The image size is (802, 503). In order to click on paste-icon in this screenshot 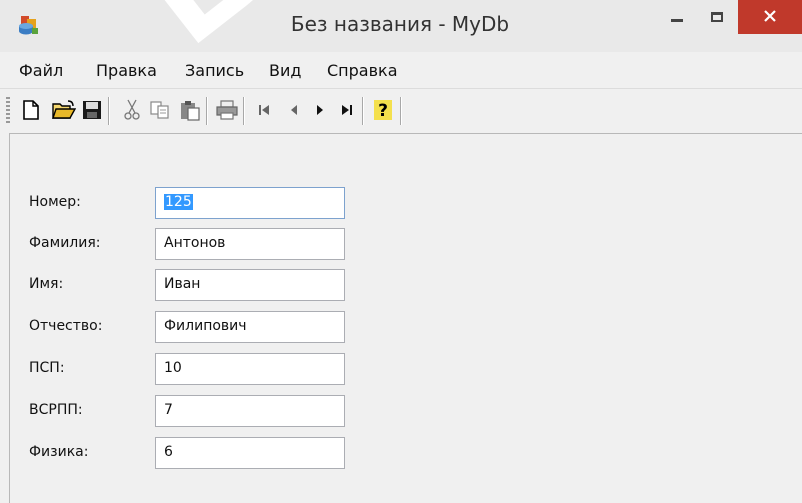, I will do `click(190, 110)`.